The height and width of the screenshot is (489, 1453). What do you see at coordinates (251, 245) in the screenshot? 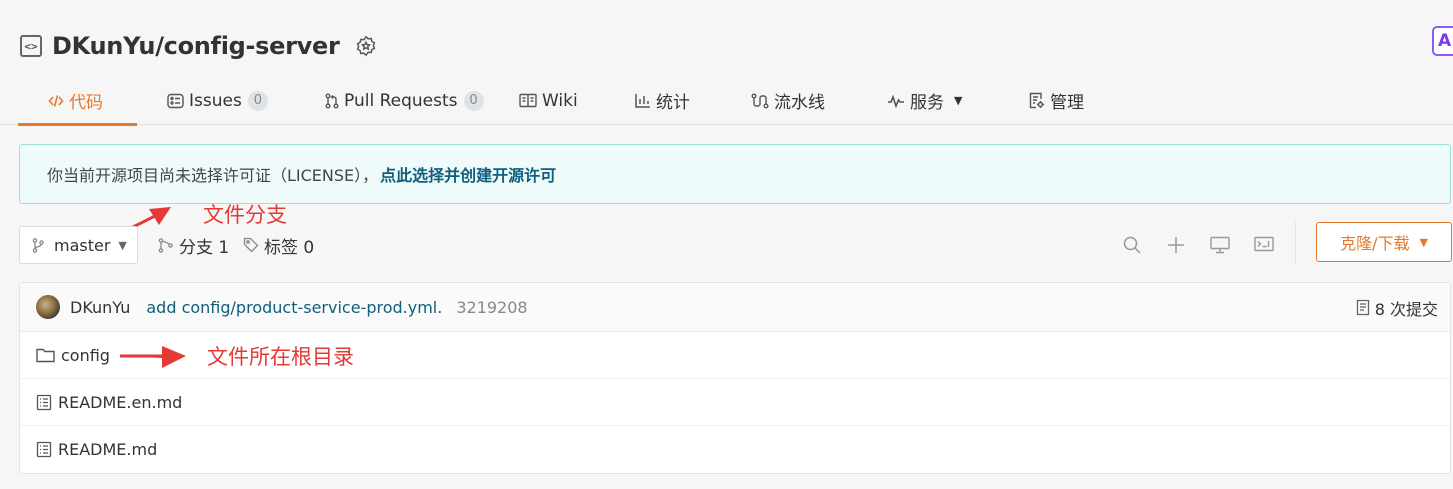
I see `tag-icon` at bounding box center [251, 245].